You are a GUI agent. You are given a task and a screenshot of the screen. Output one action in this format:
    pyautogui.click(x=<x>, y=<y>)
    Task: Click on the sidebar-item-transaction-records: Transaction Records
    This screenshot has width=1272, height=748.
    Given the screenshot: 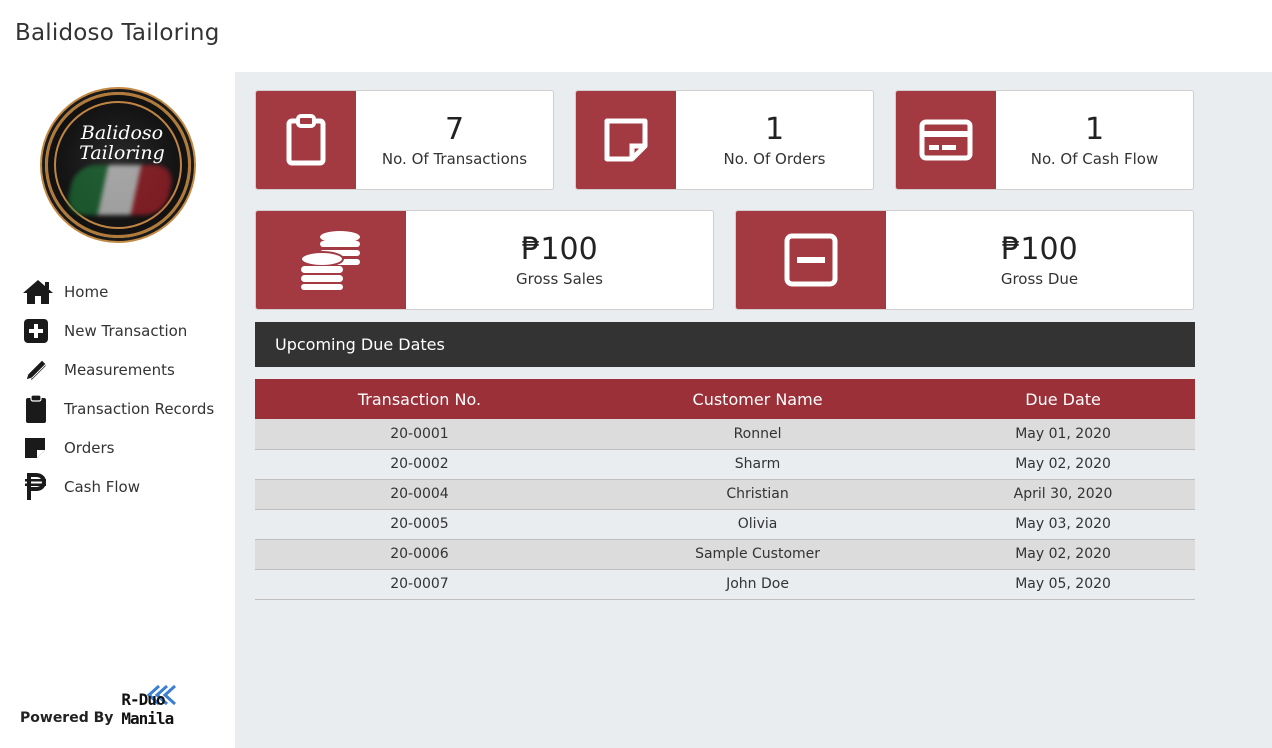 What is the action you would take?
    pyautogui.click(x=118, y=408)
    